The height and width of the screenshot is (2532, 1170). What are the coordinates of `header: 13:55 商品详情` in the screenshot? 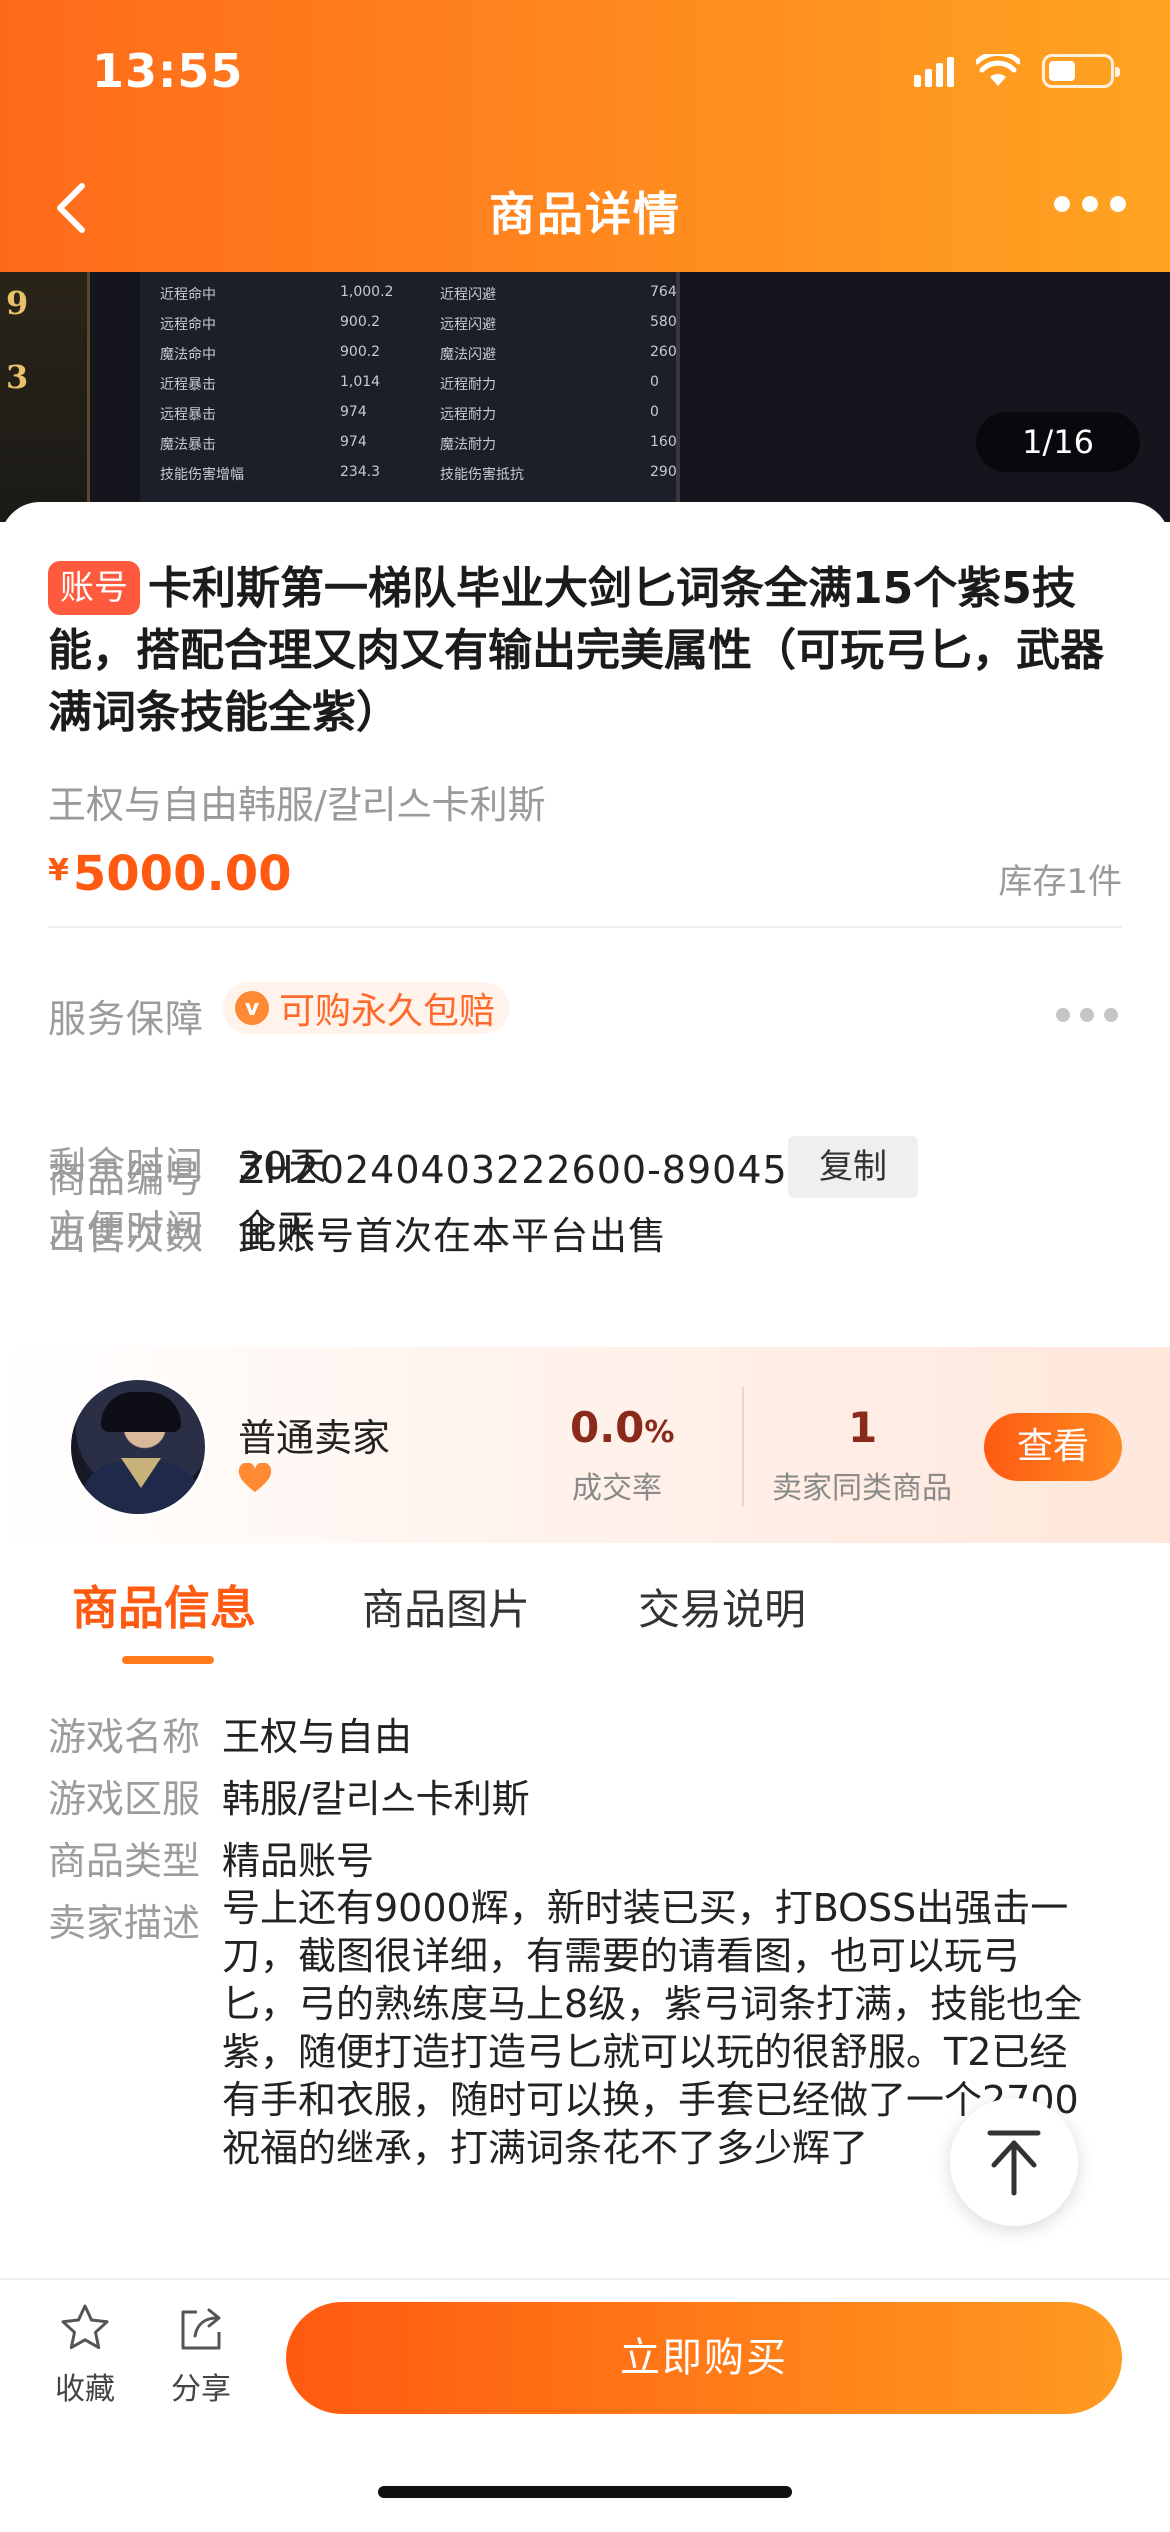 It's located at (585, 136).